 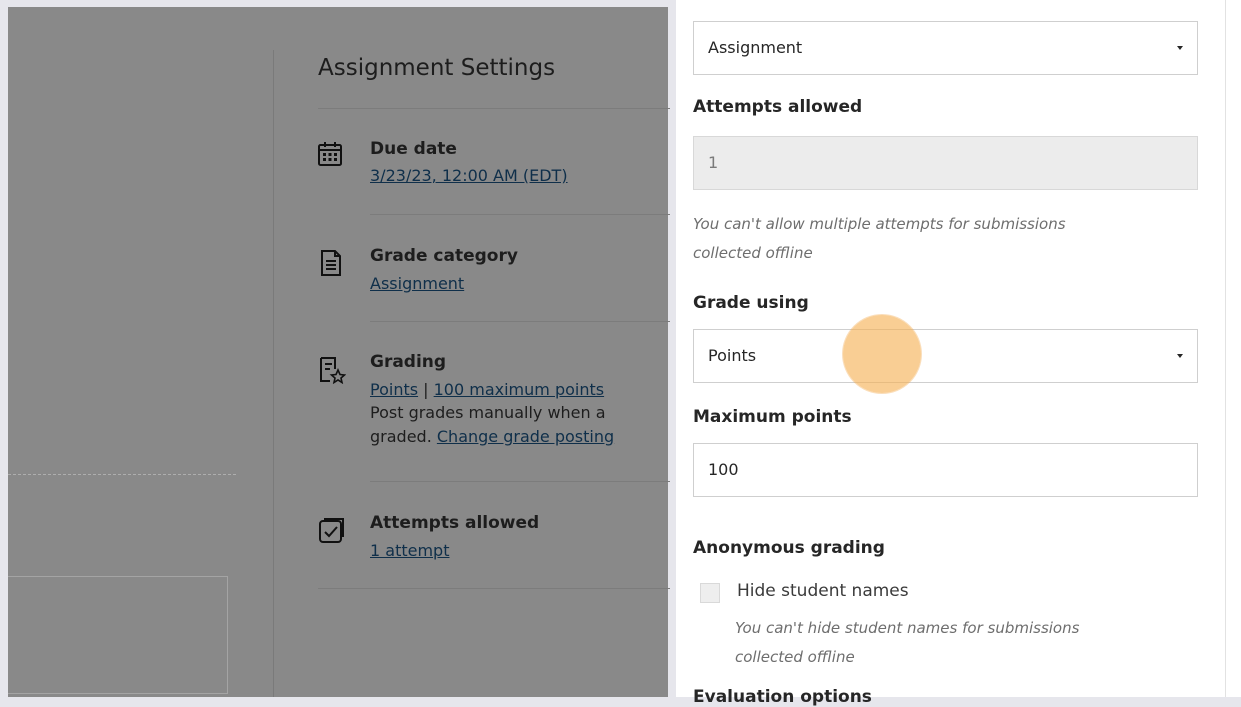 What do you see at coordinates (413, 149) in the screenshot?
I see `due-date-label: Due date` at bounding box center [413, 149].